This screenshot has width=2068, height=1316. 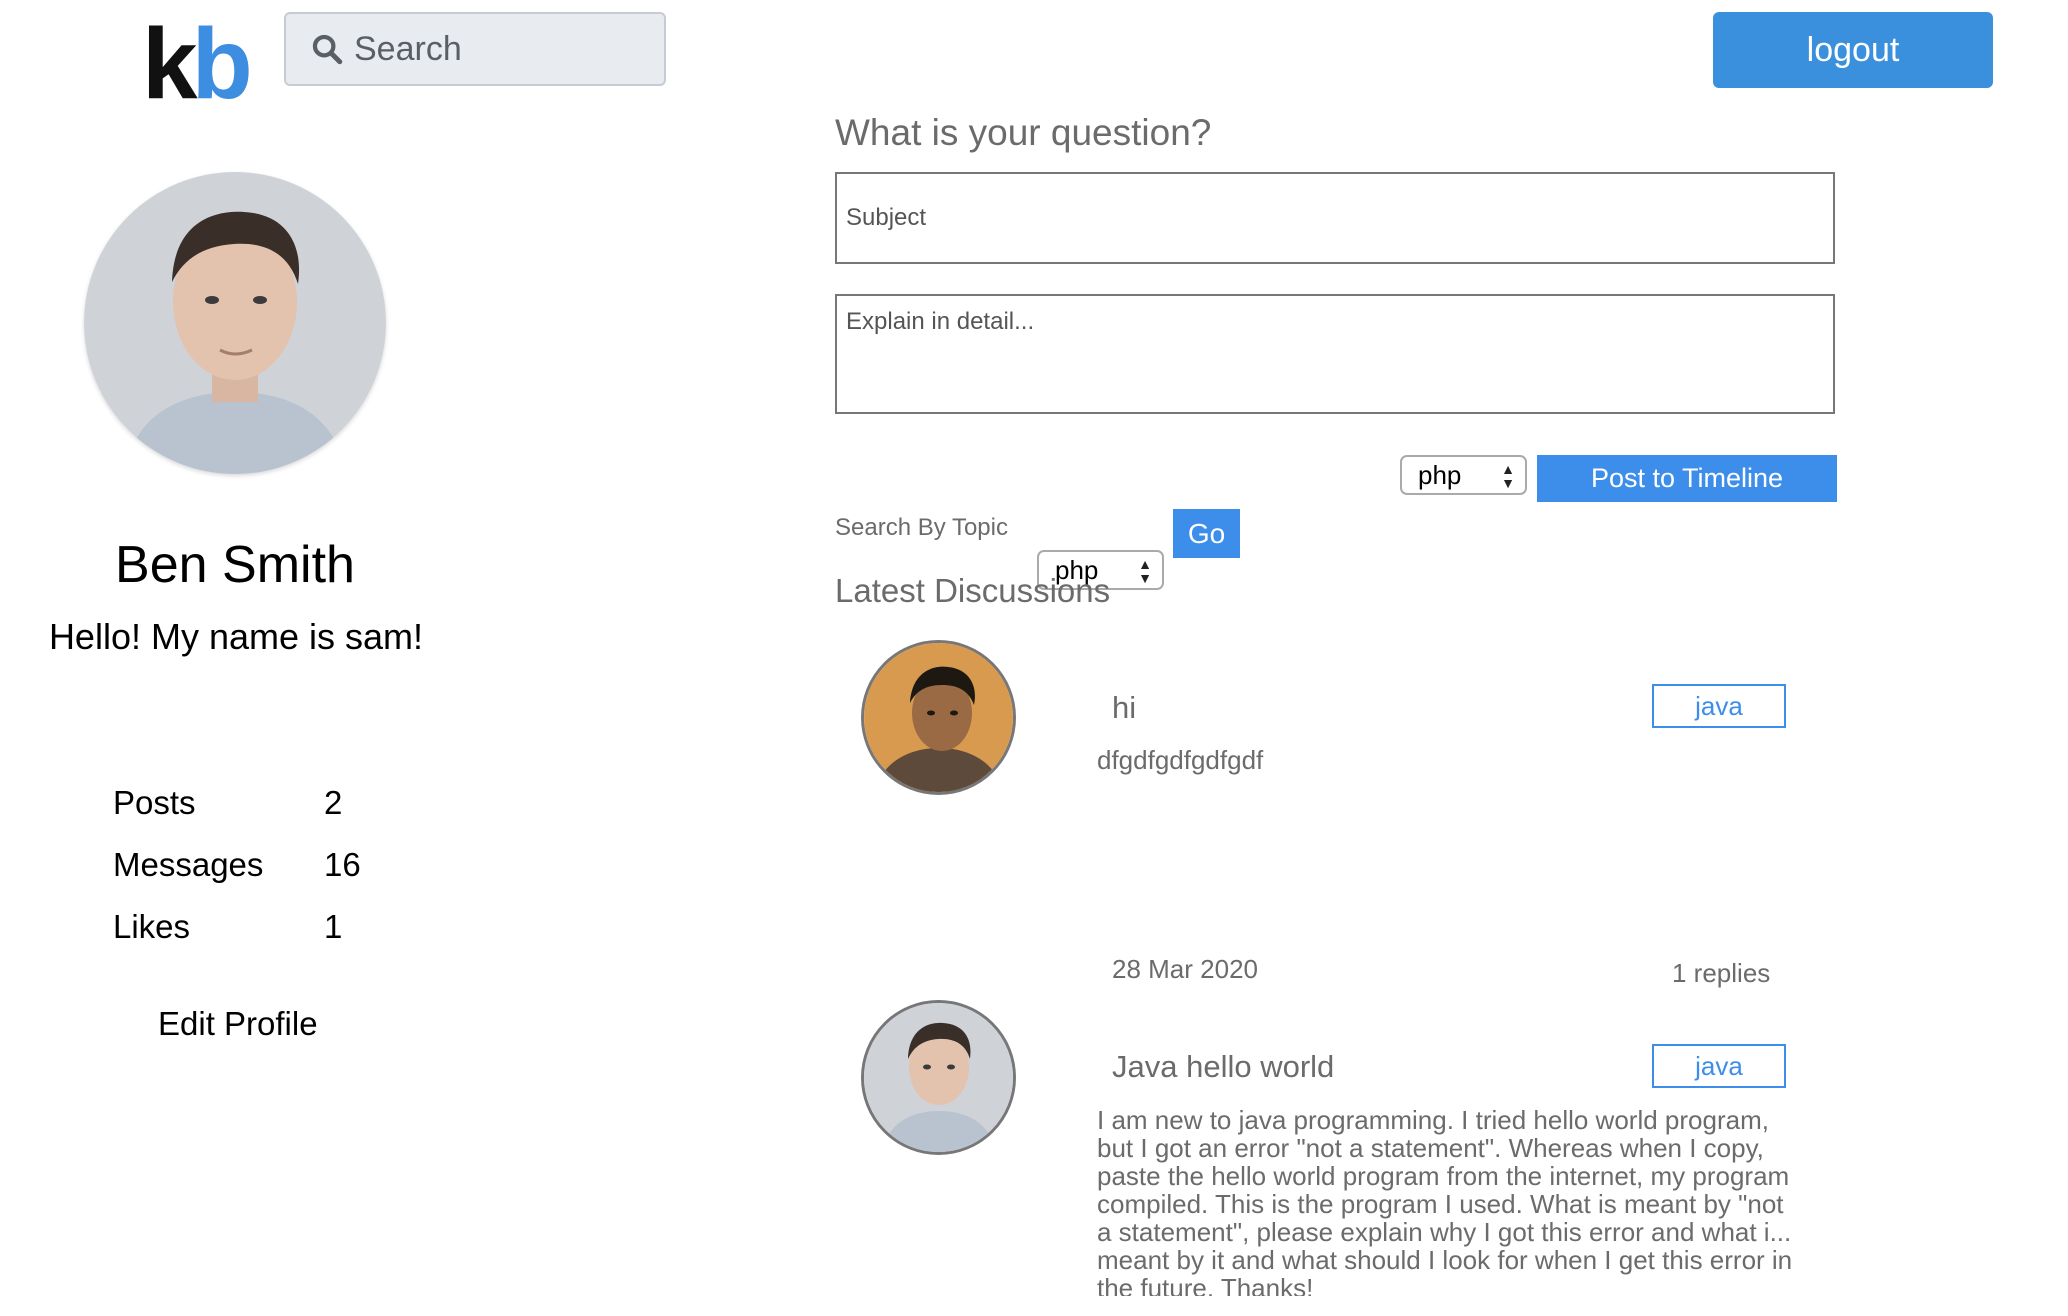 What do you see at coordinates (1687, 478) in the screenshot?
I see `post-to-timeline-button: Post to Timeline` at bounding box center [1687, 478].